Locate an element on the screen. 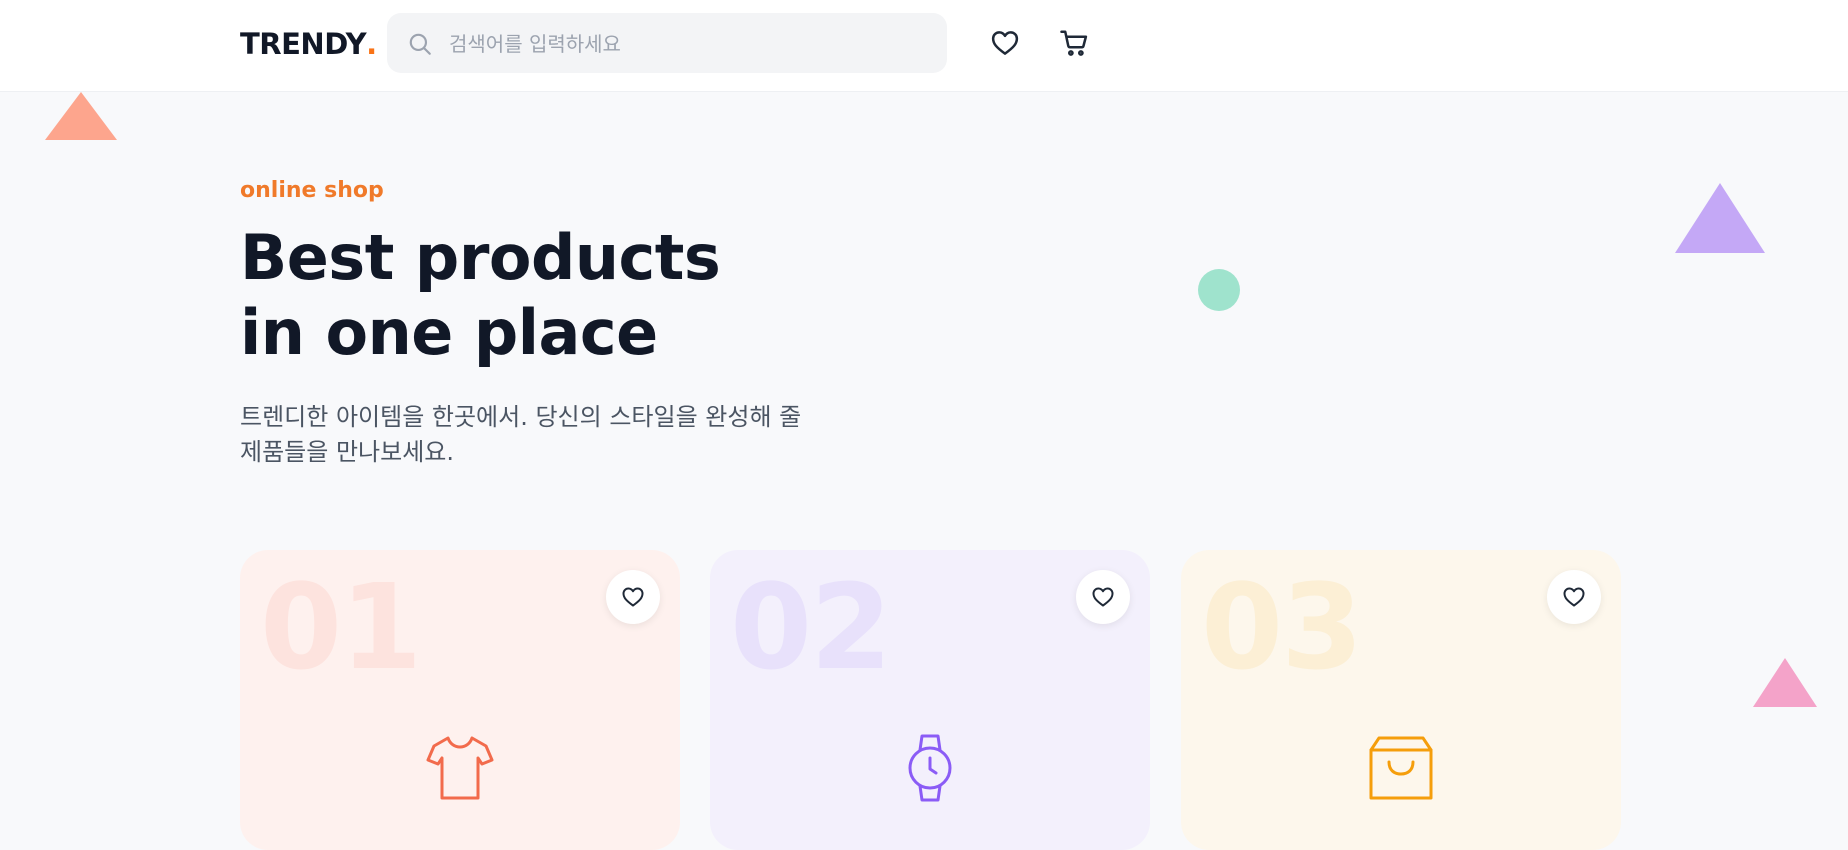 This screenshot has height=850, width=1848. site-header: TRENDY. is located at coordinates (924, 46).